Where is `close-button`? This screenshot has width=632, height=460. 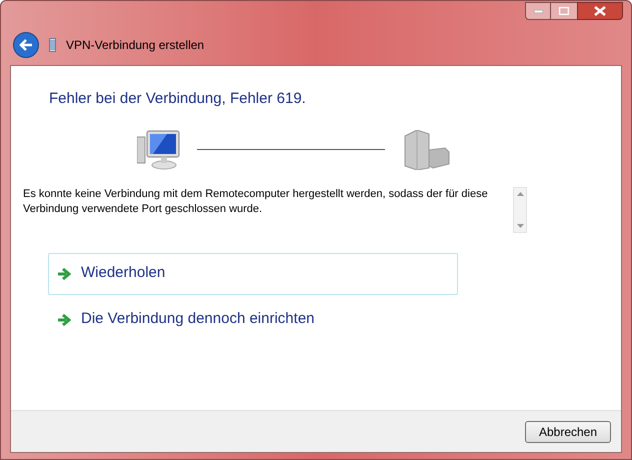
close-button is located at coordinates (600, 11).